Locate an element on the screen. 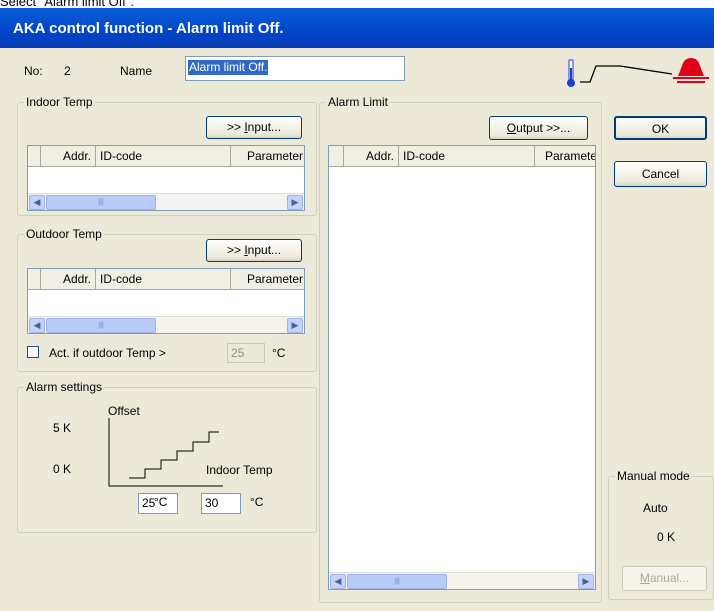  act-outdoor-checkbox is located at coordinates (33, 352).